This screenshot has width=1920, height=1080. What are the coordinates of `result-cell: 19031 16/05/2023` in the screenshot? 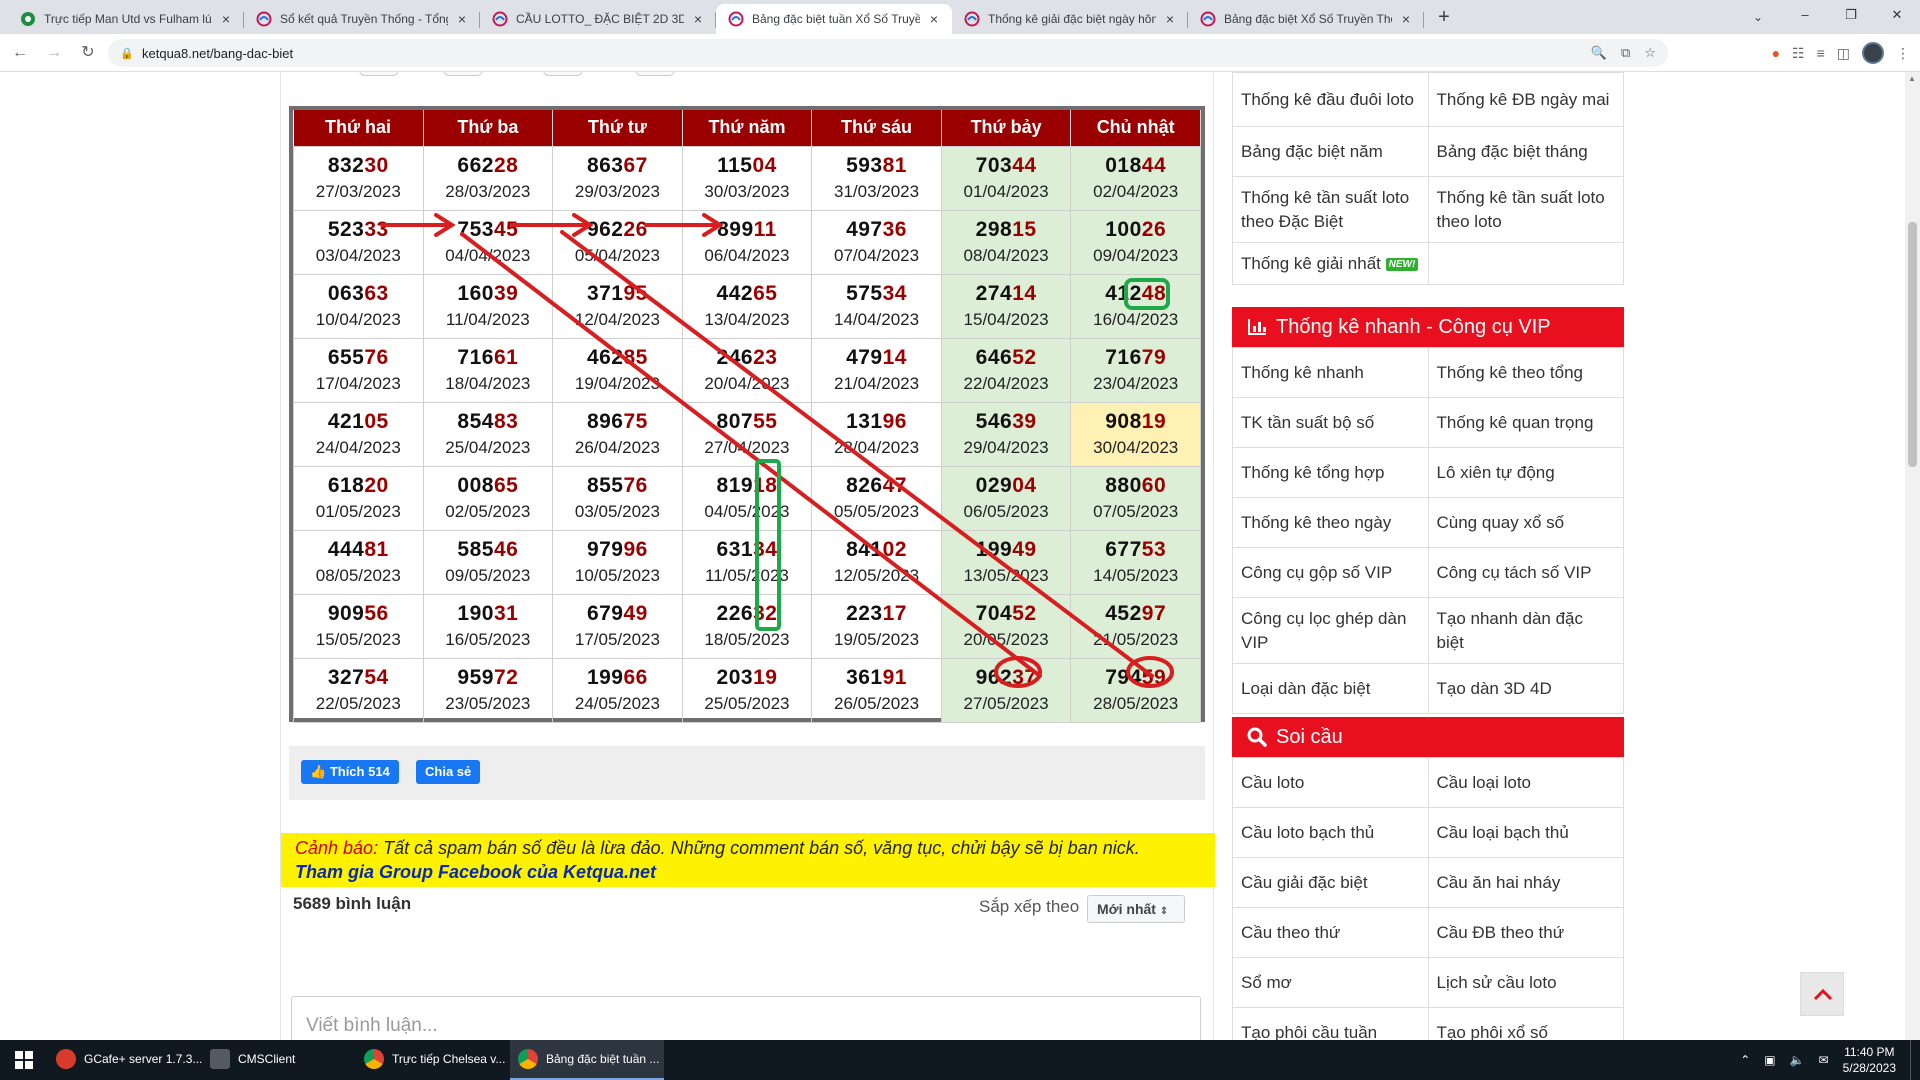 It's located at (488, 626).